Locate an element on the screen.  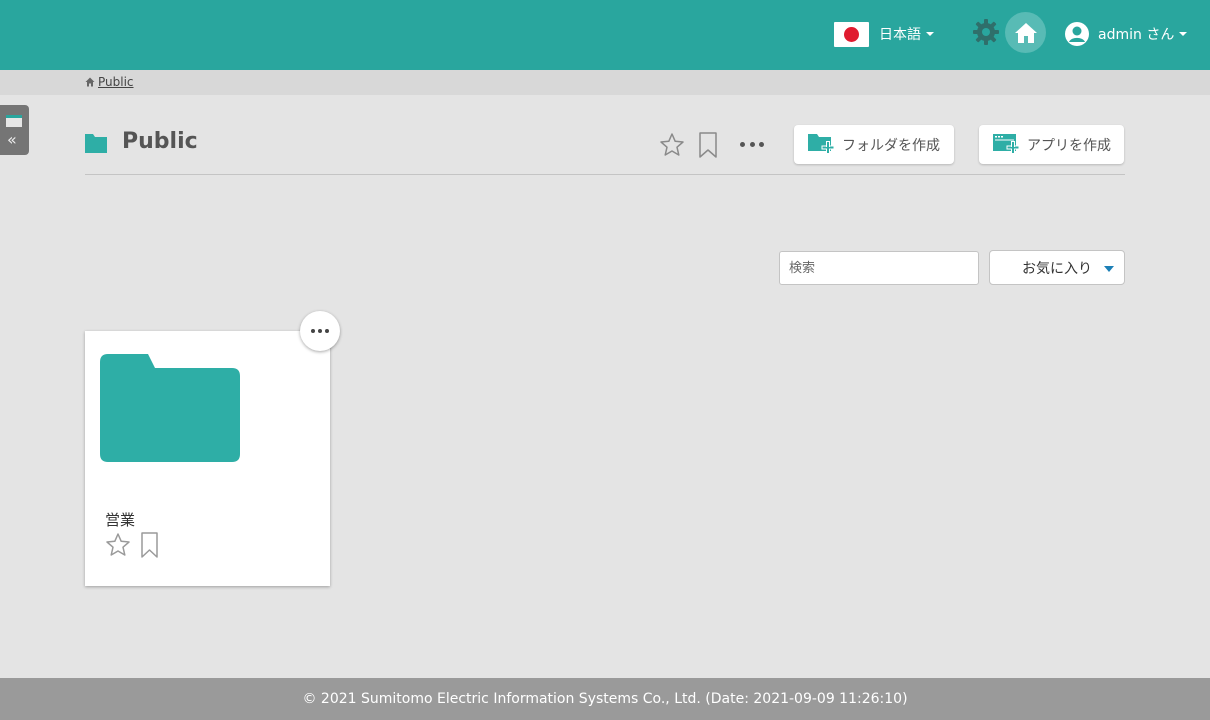
create-folder-button: フォルダを作成 is located at coordinates (874, 144).